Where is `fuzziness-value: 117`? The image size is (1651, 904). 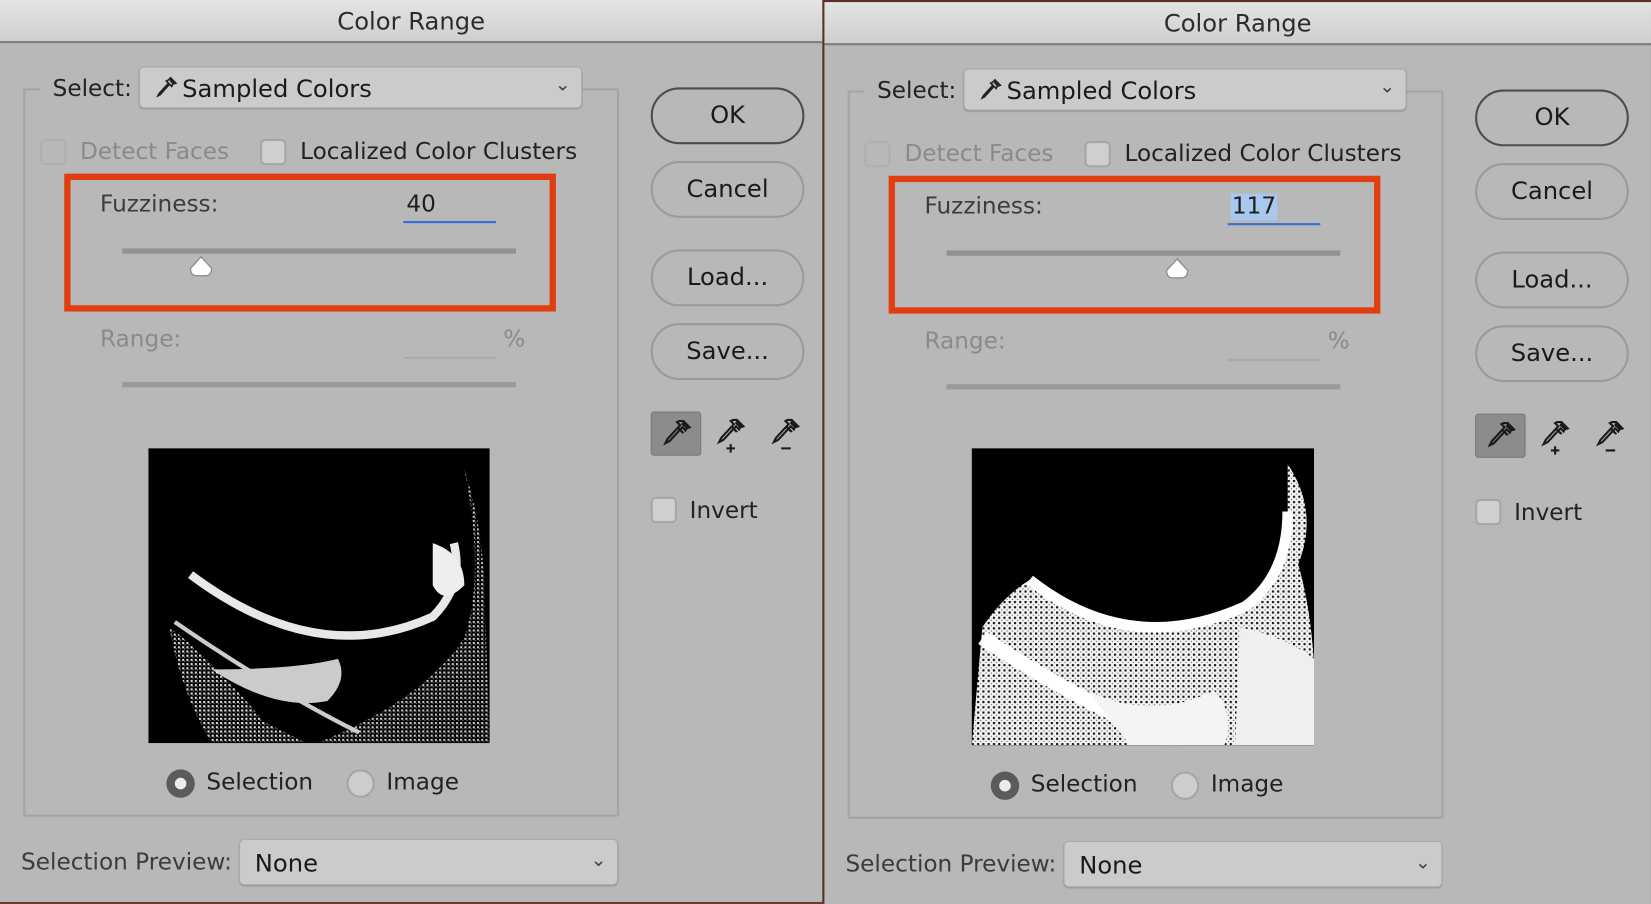 fuzziness-value: 117 is located at coordinates (1254, 206).